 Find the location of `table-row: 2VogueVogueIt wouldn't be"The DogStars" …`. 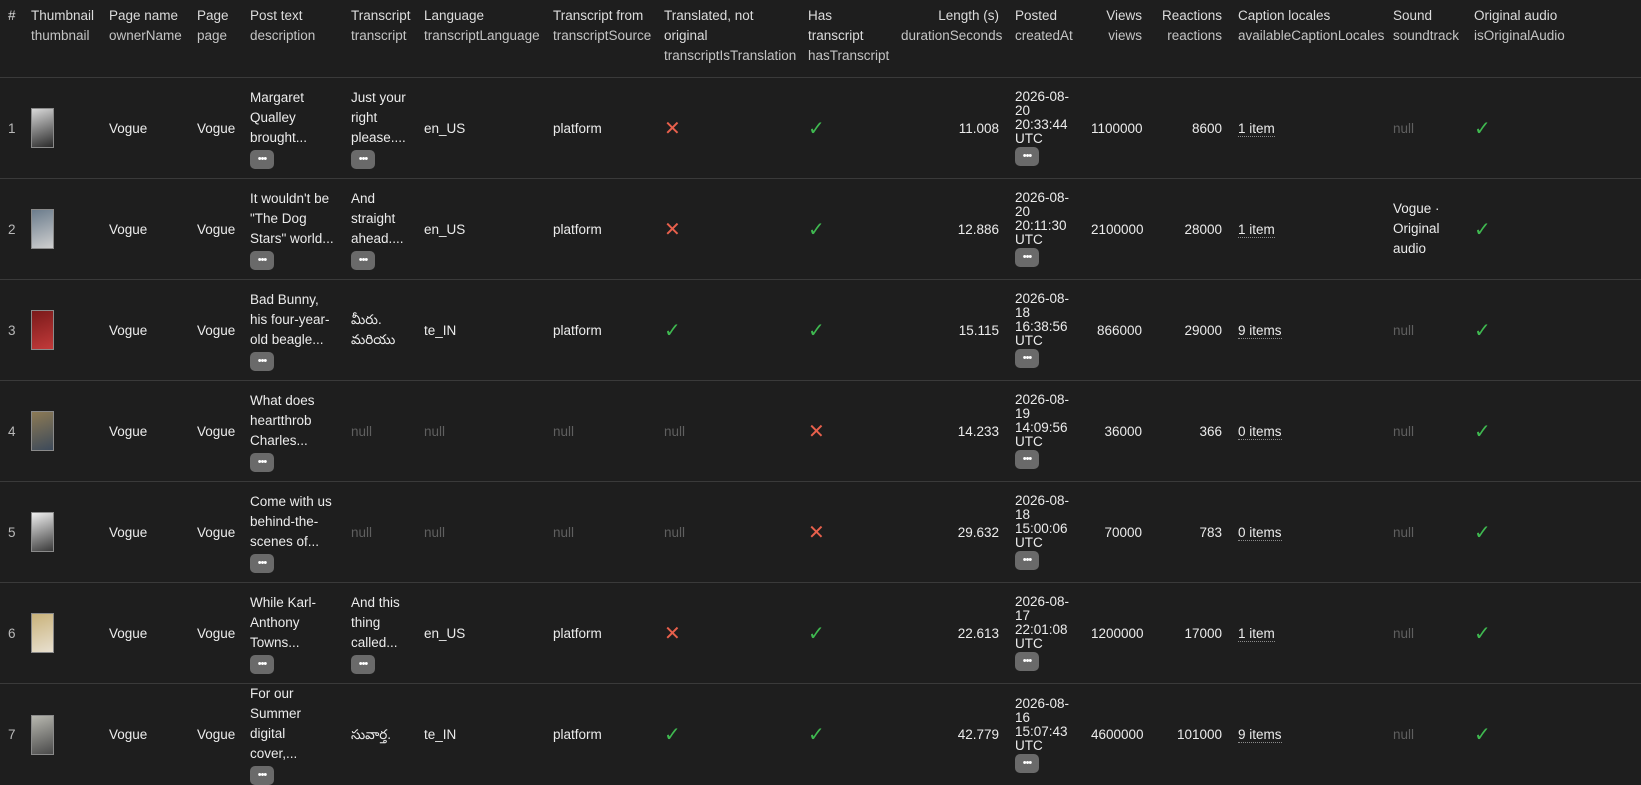

table-row: 2VogueVogueIt wouldn't be"The DogStars" … is located at coordinates (820, 229).